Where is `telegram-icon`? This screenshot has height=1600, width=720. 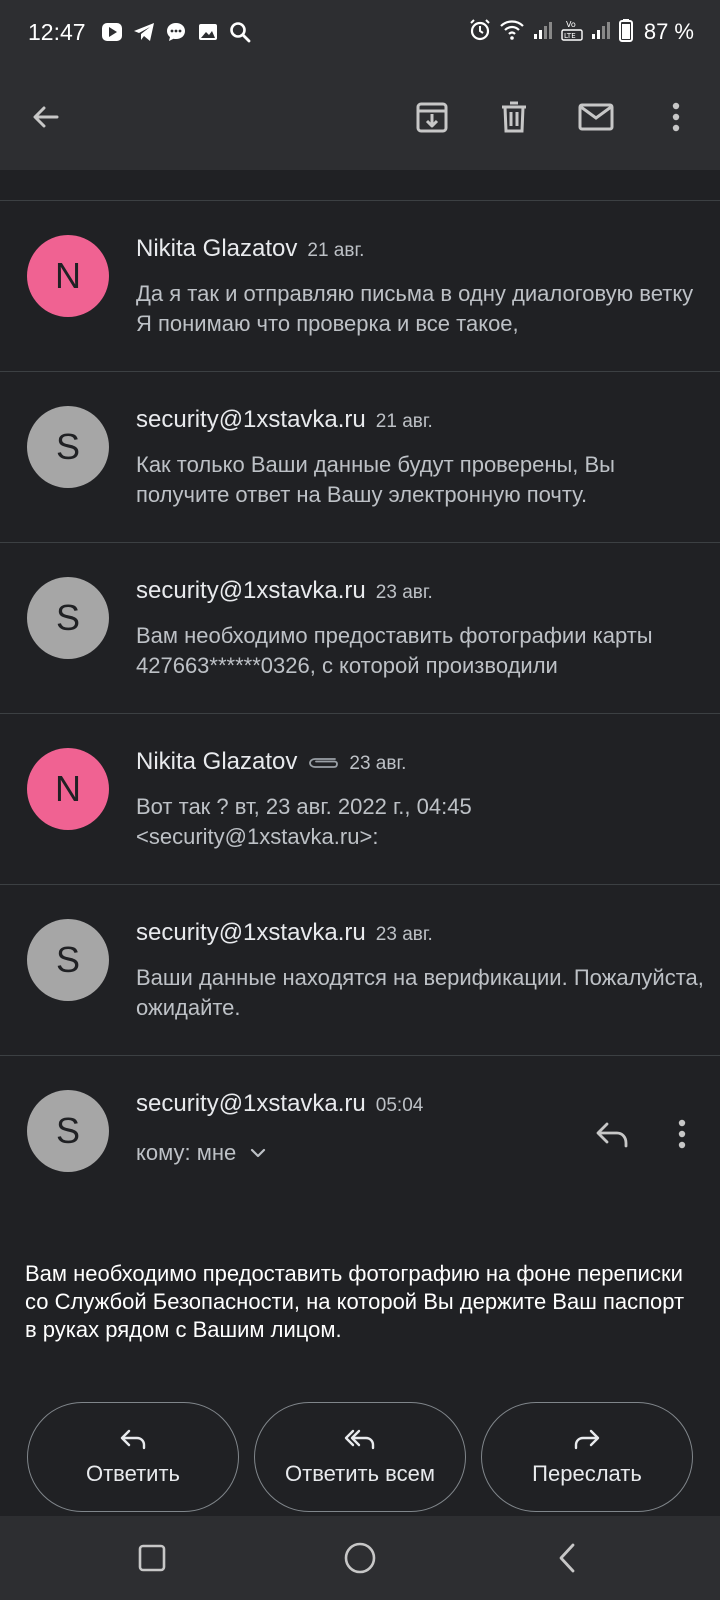
telegram-icon is located at coordinates (144, 32).